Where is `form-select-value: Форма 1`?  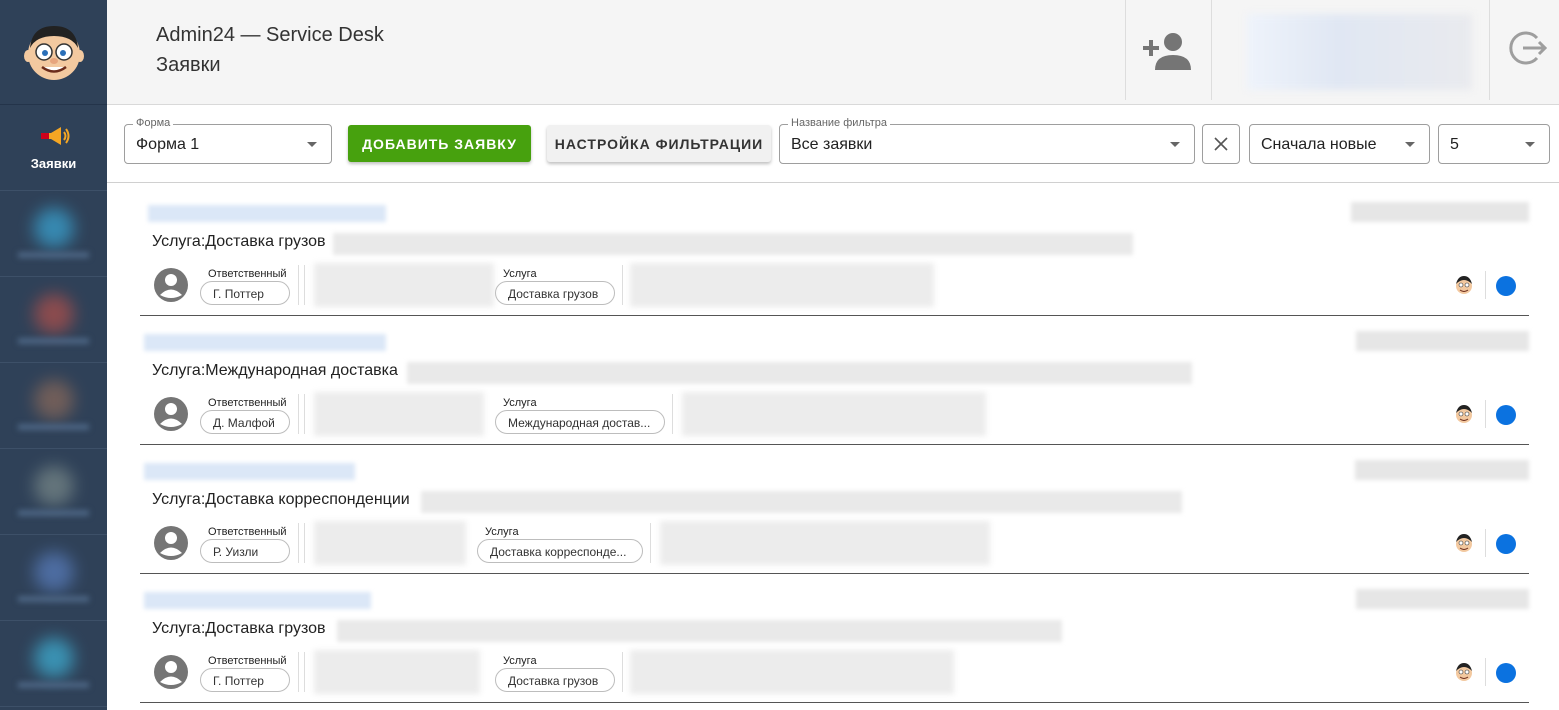 form-select-value: Форма 1 is located at coordinates (168, 144).